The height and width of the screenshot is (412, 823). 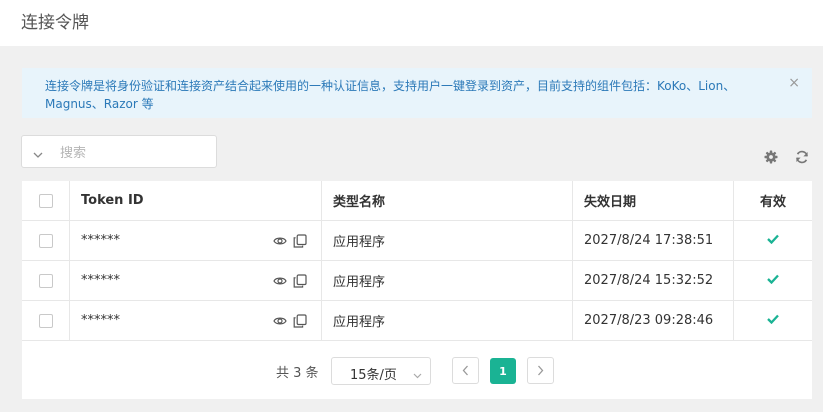 I want to click on search-input, so click(x=135, y=153).